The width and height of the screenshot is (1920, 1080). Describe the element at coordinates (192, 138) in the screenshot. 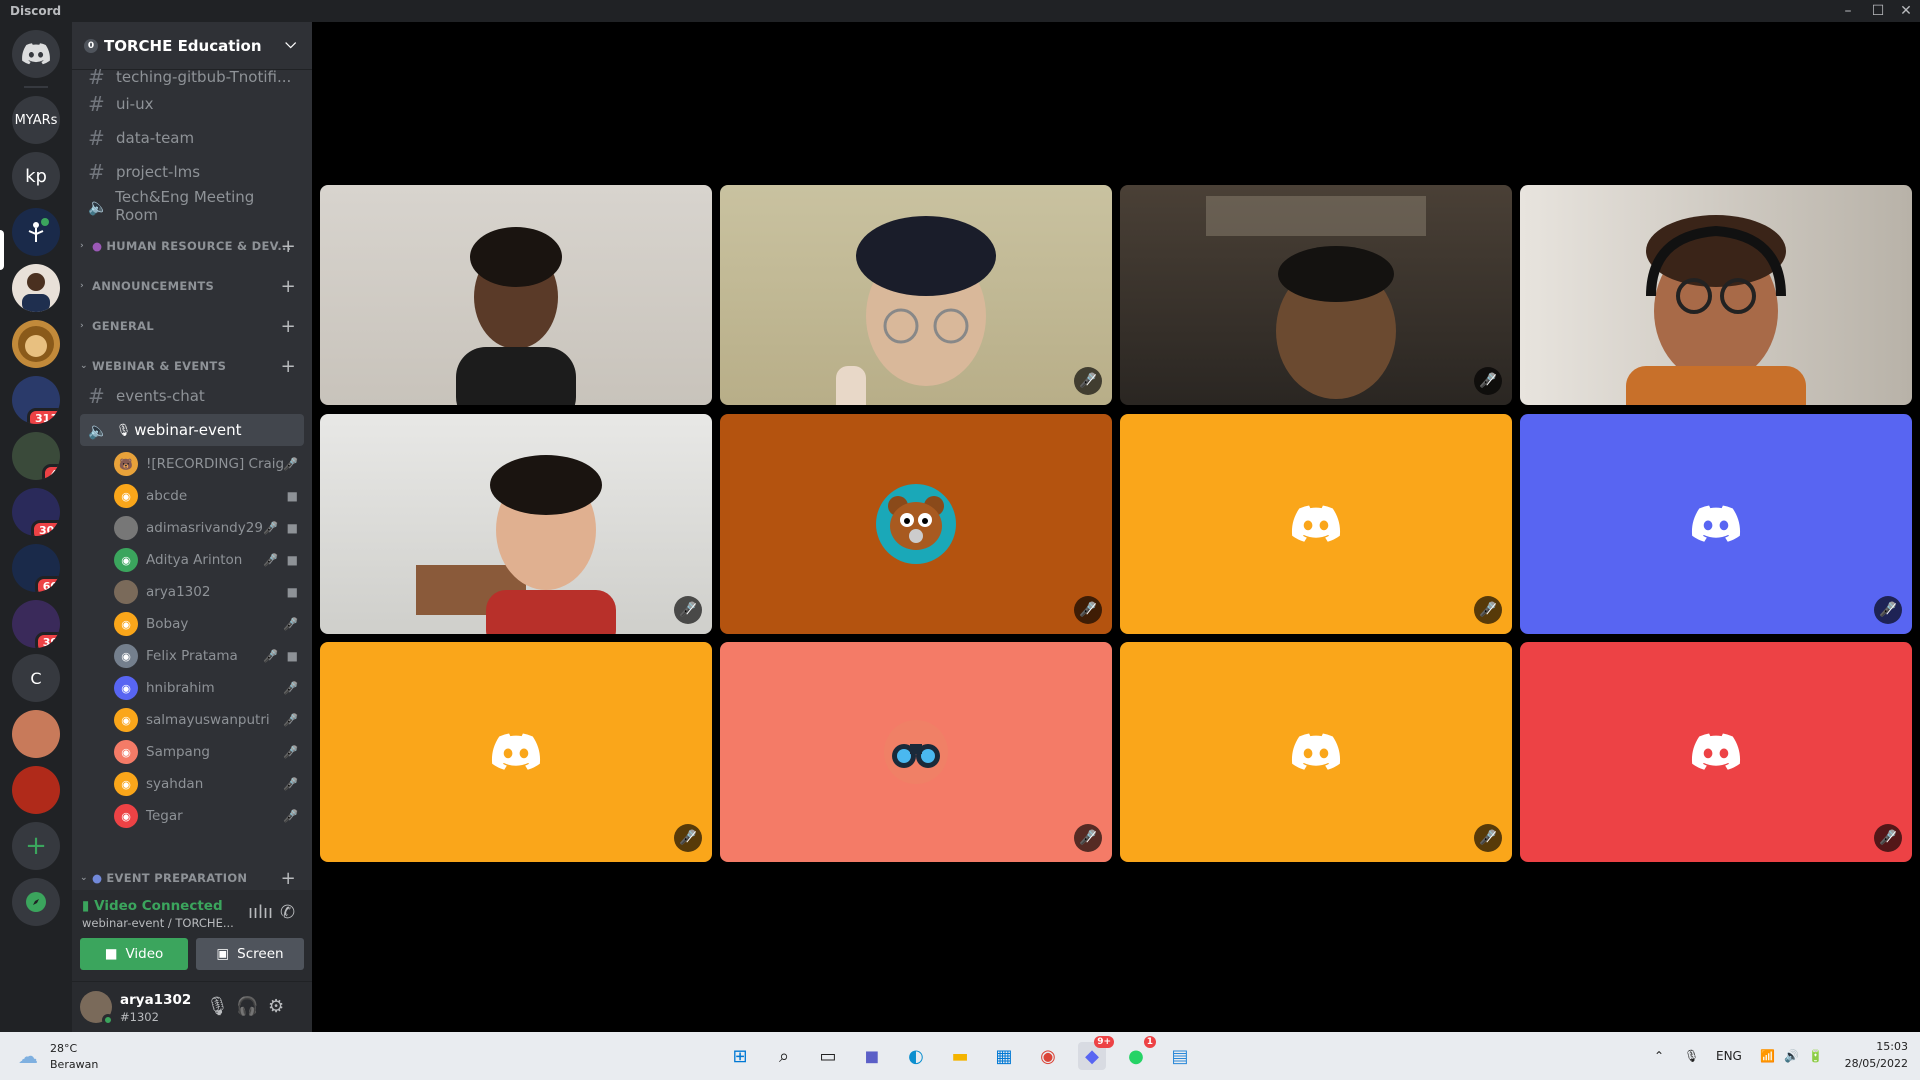

I see `channel-data-team: # data-team` at that location.